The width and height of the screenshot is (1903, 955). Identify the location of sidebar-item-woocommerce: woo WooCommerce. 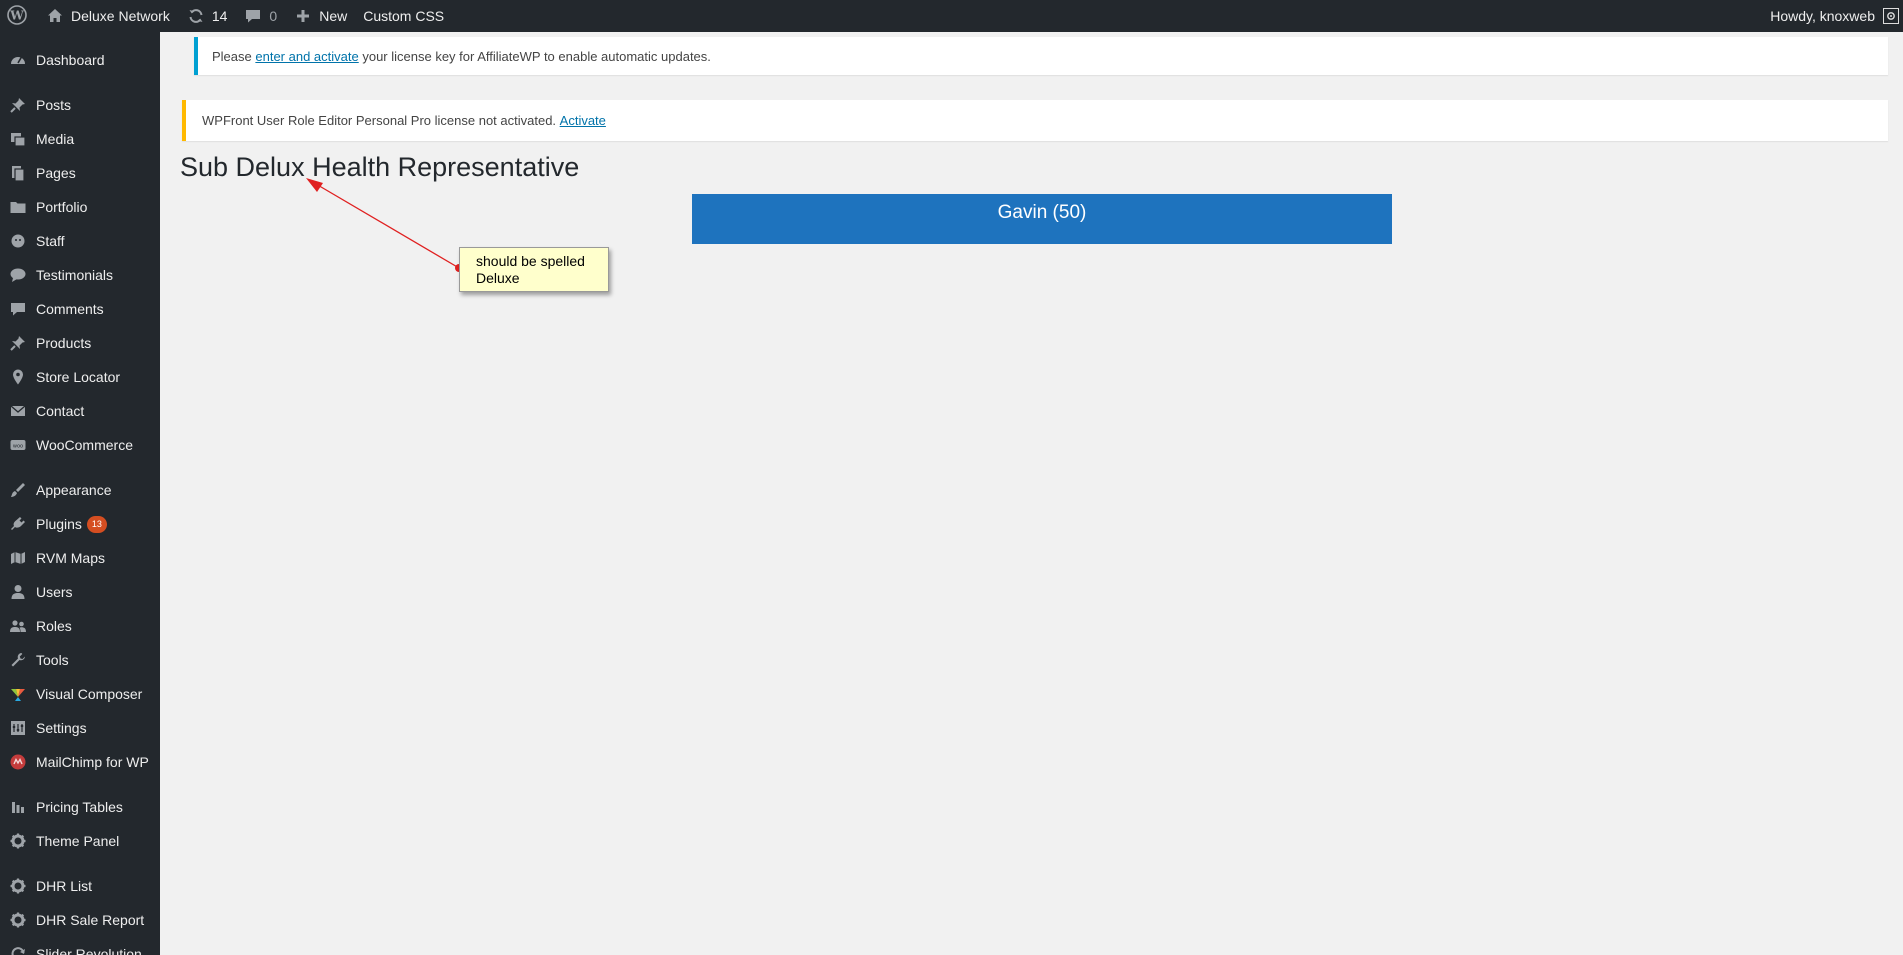
(80, 445).